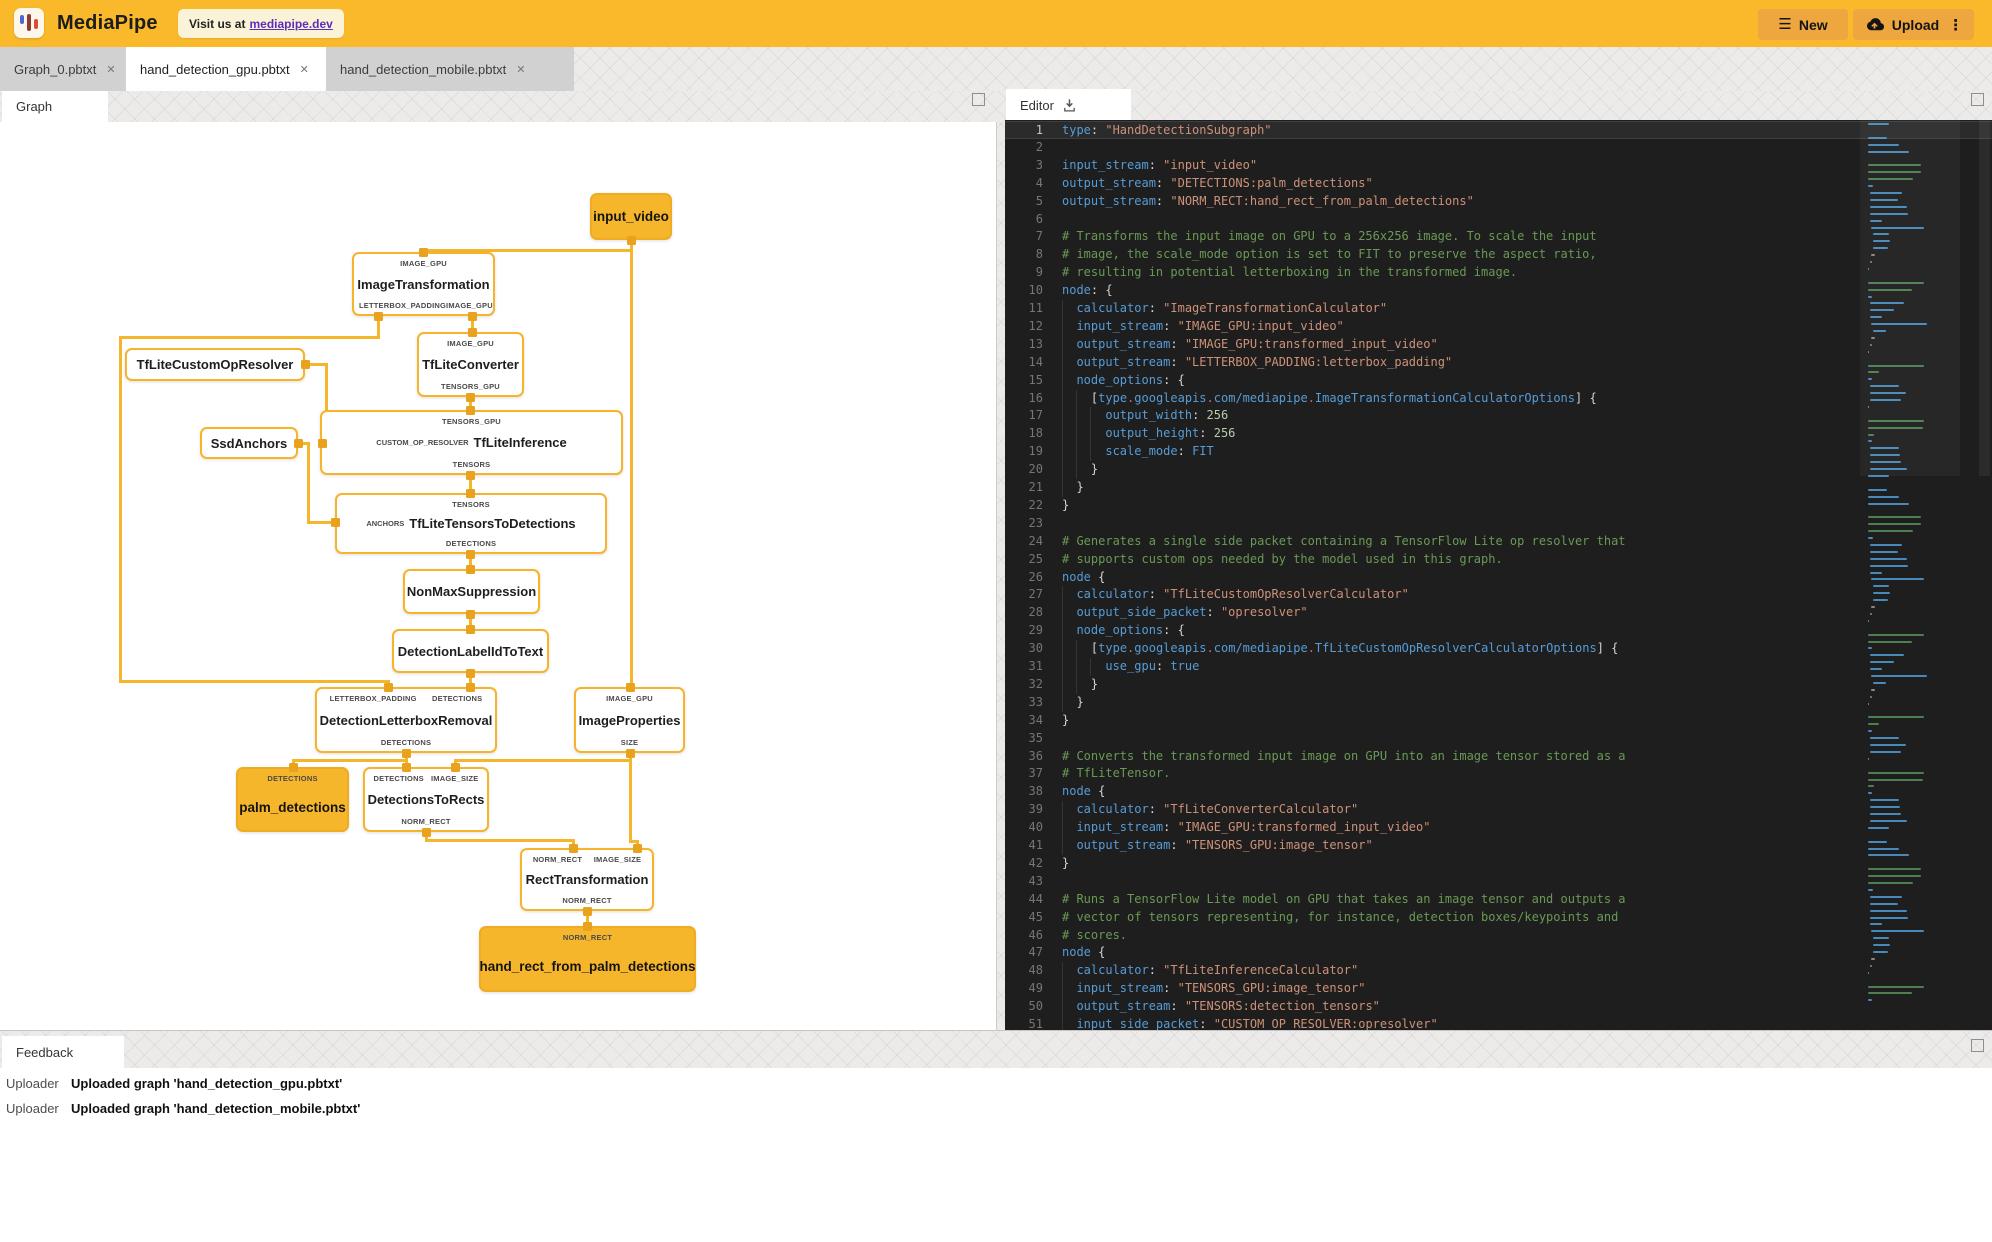 The width and height of the screenshot is (1992, 1242). I want to click on code-line: 23, so click(1498, 524).